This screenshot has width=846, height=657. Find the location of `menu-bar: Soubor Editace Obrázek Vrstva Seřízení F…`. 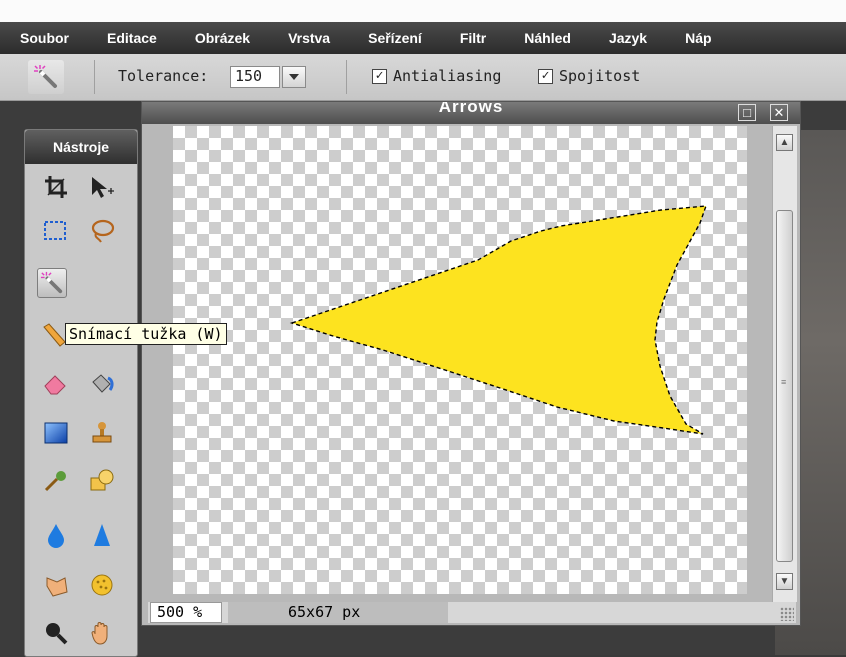

menu-bar: Soubor Editace Obrázek Vrstva Seřízení F… is located at coordinates (423, 38).